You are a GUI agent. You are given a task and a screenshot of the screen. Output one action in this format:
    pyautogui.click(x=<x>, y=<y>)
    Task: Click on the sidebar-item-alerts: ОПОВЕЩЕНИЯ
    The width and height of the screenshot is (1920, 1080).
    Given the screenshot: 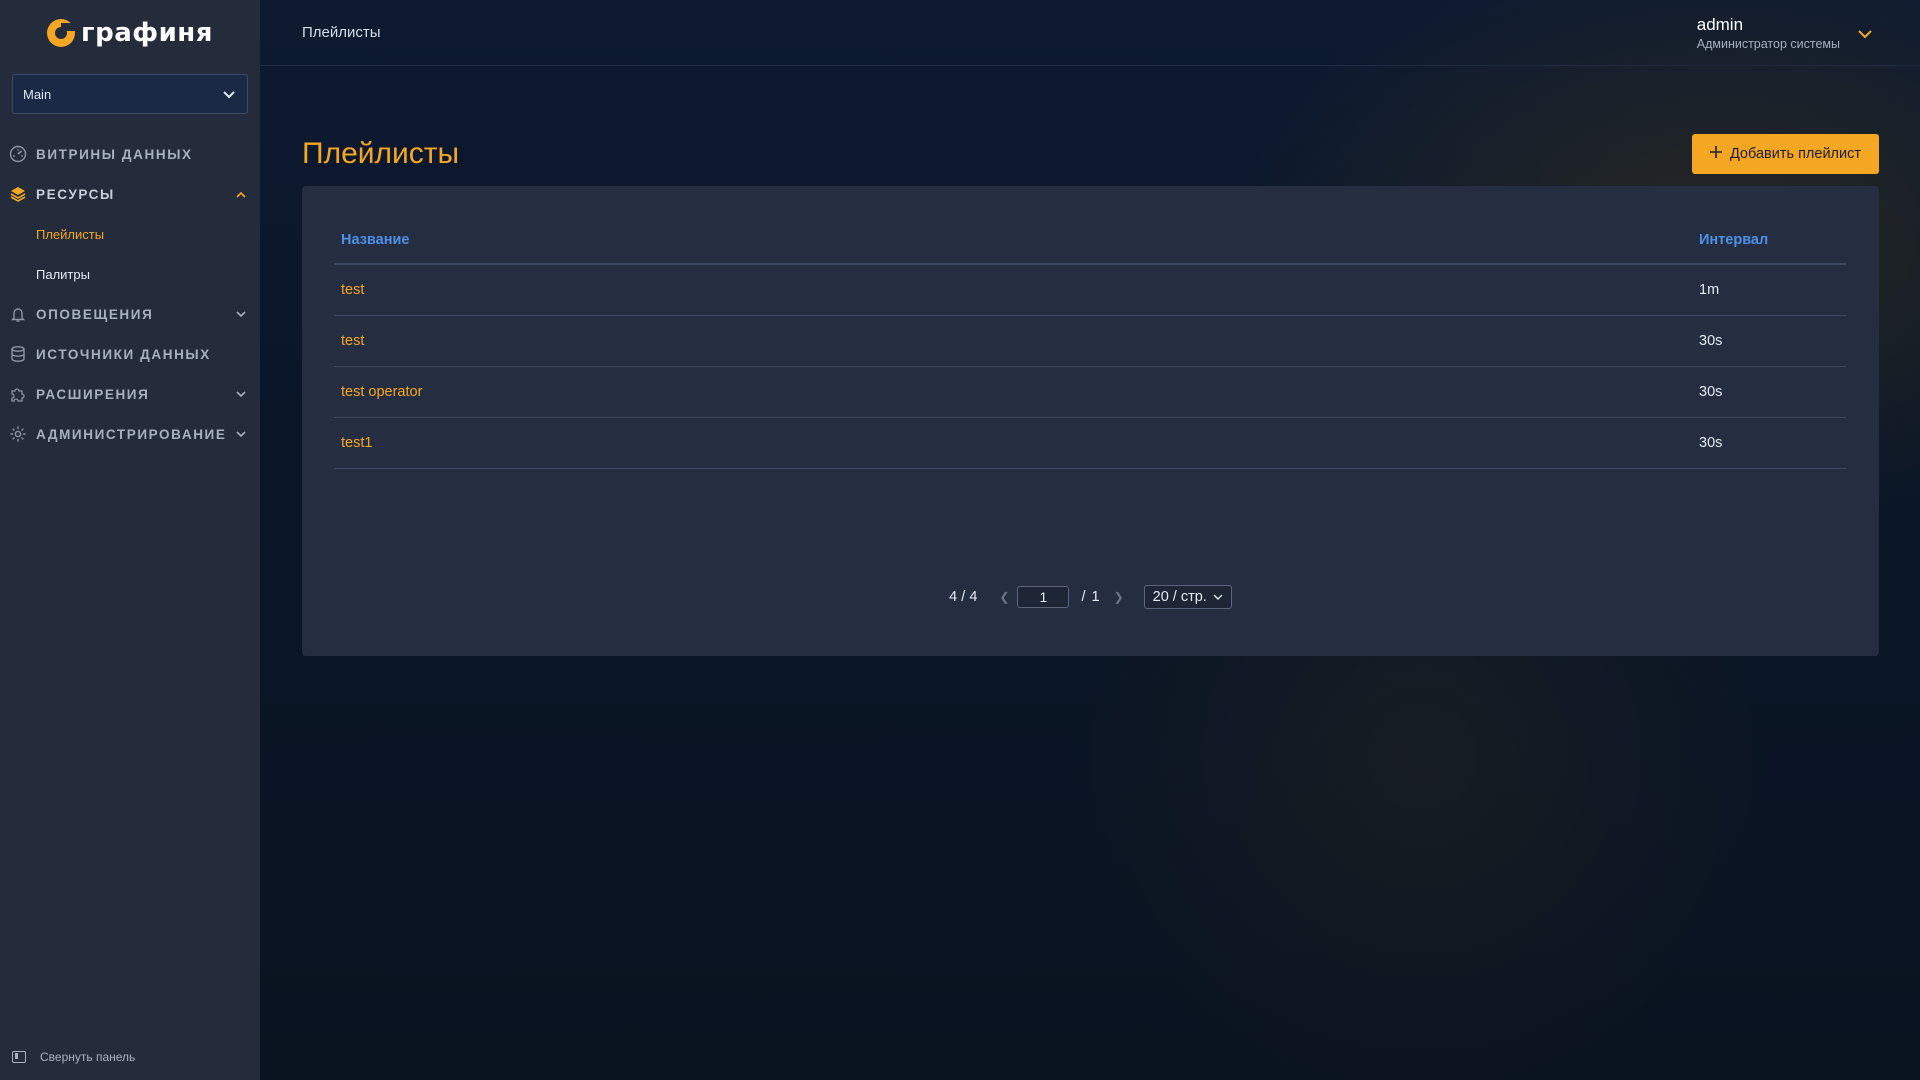 What is the action you would take?
    pyautogui.click(x=130, y=314)
    